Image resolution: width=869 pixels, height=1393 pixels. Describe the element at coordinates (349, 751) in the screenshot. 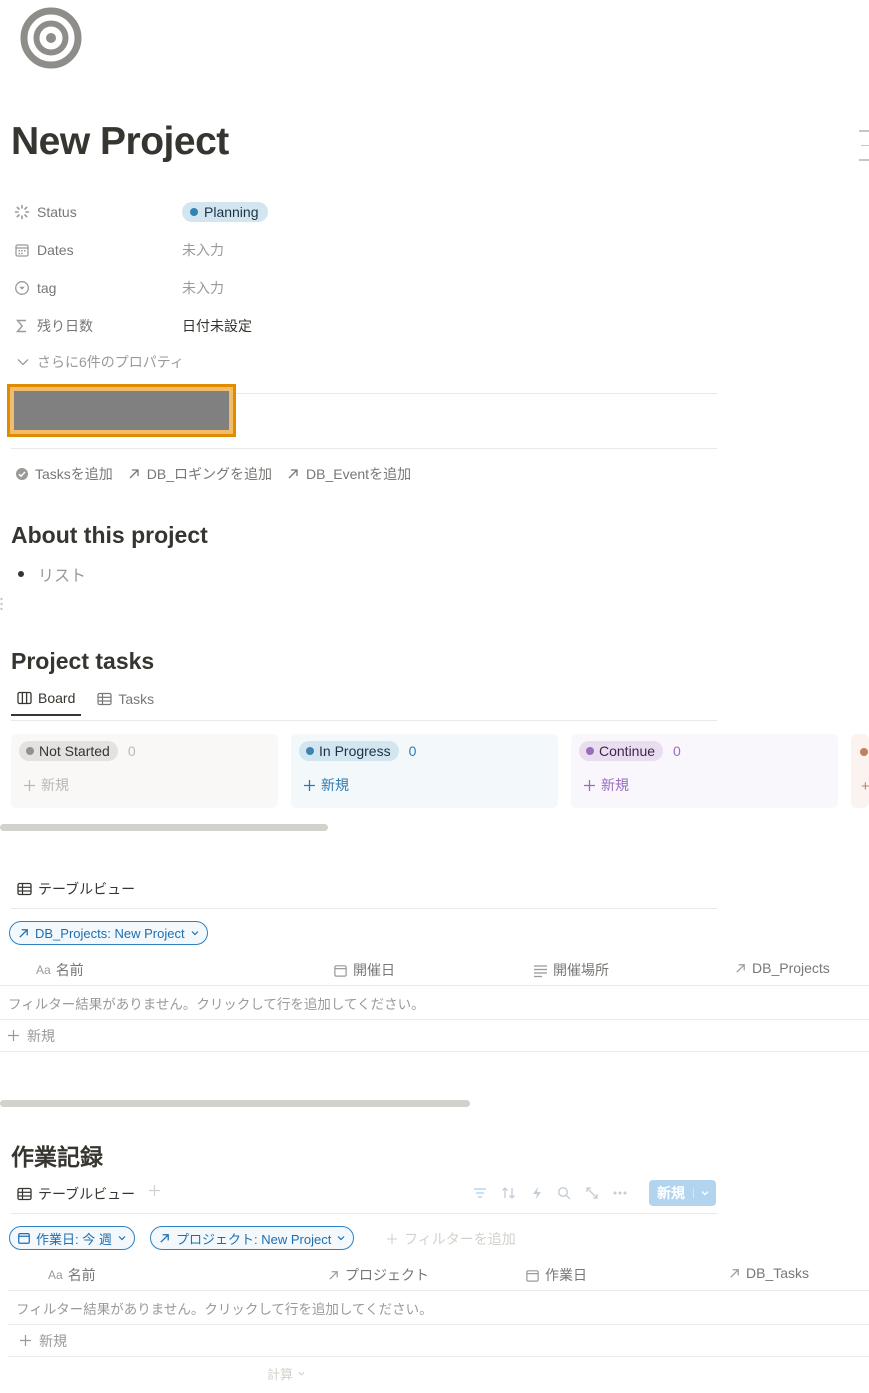

I see `column-status-pill: In Progress` at that location.